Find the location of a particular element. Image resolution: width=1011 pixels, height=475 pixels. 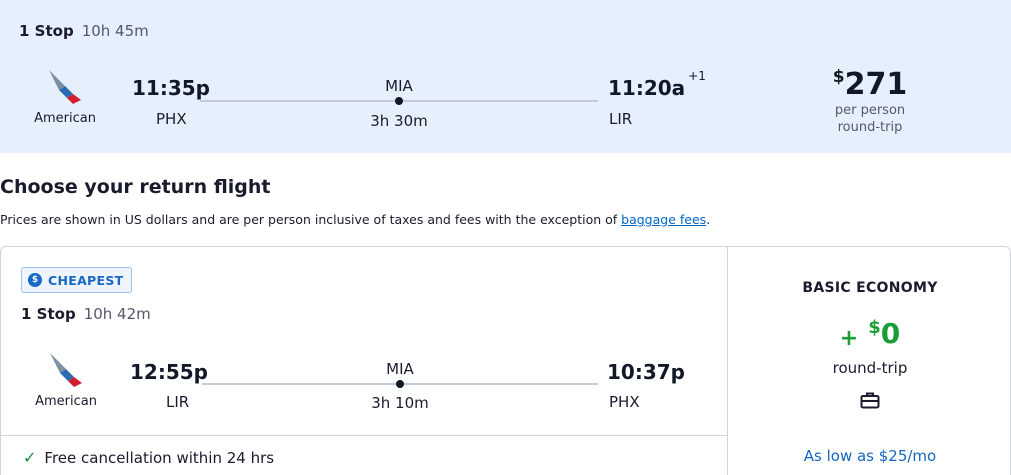

outbound-arrive-airport: LIR is located at coordinates (621, 119).